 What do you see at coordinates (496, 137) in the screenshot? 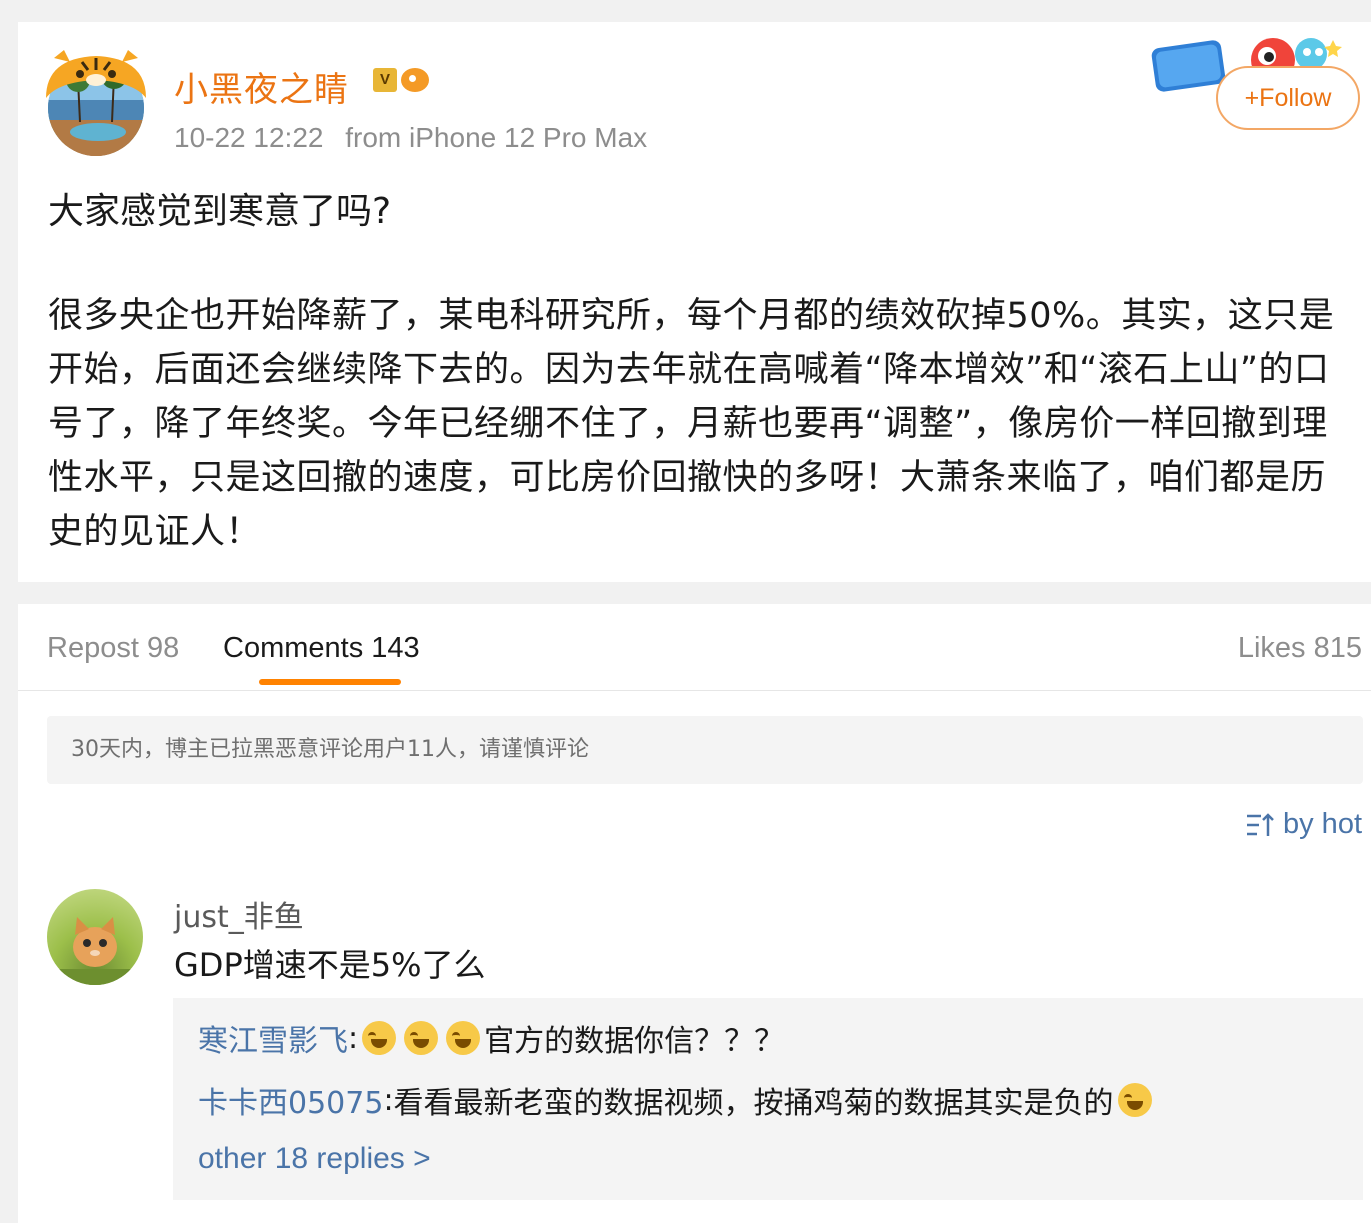
I see `post-source: from iPhone 12 Pro Max` at bounding box center [496, 137].